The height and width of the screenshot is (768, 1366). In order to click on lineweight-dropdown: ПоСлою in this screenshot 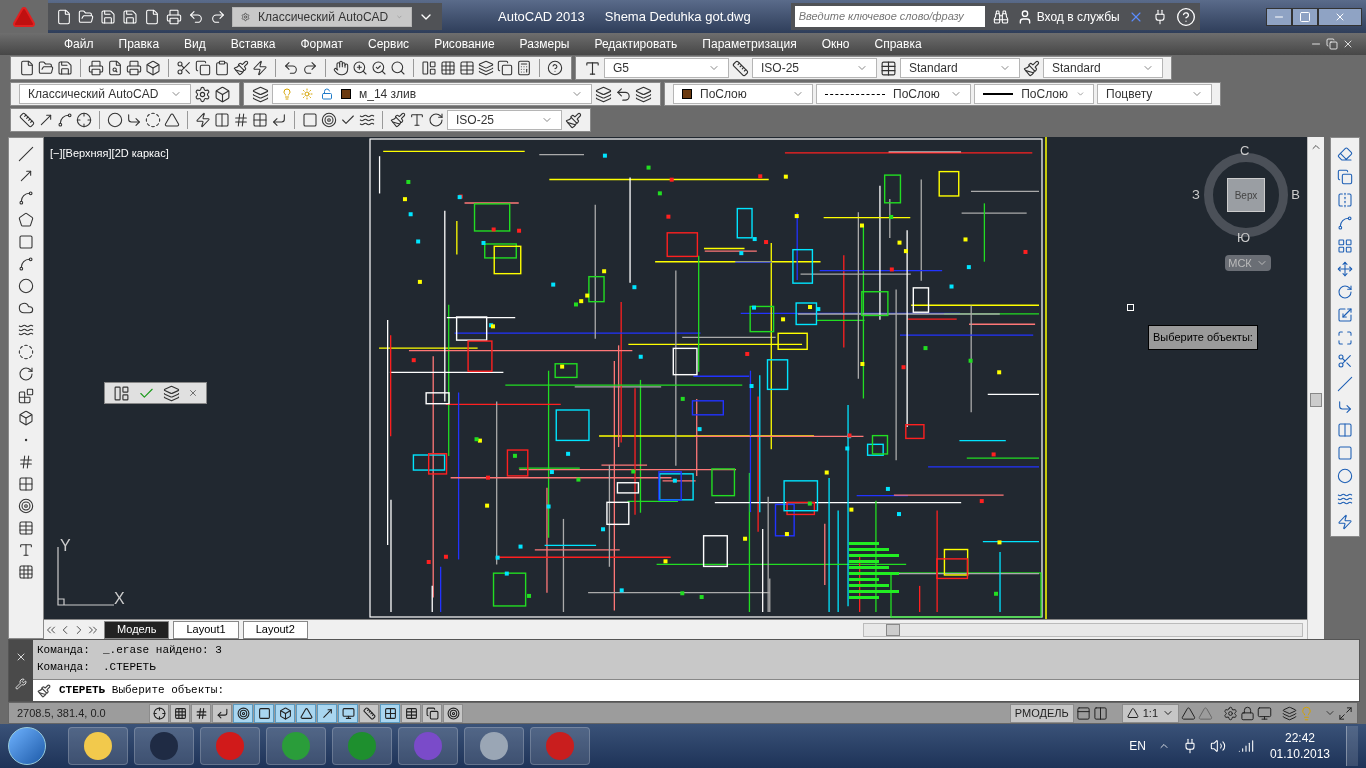, I will do `click(1034, 94)`.